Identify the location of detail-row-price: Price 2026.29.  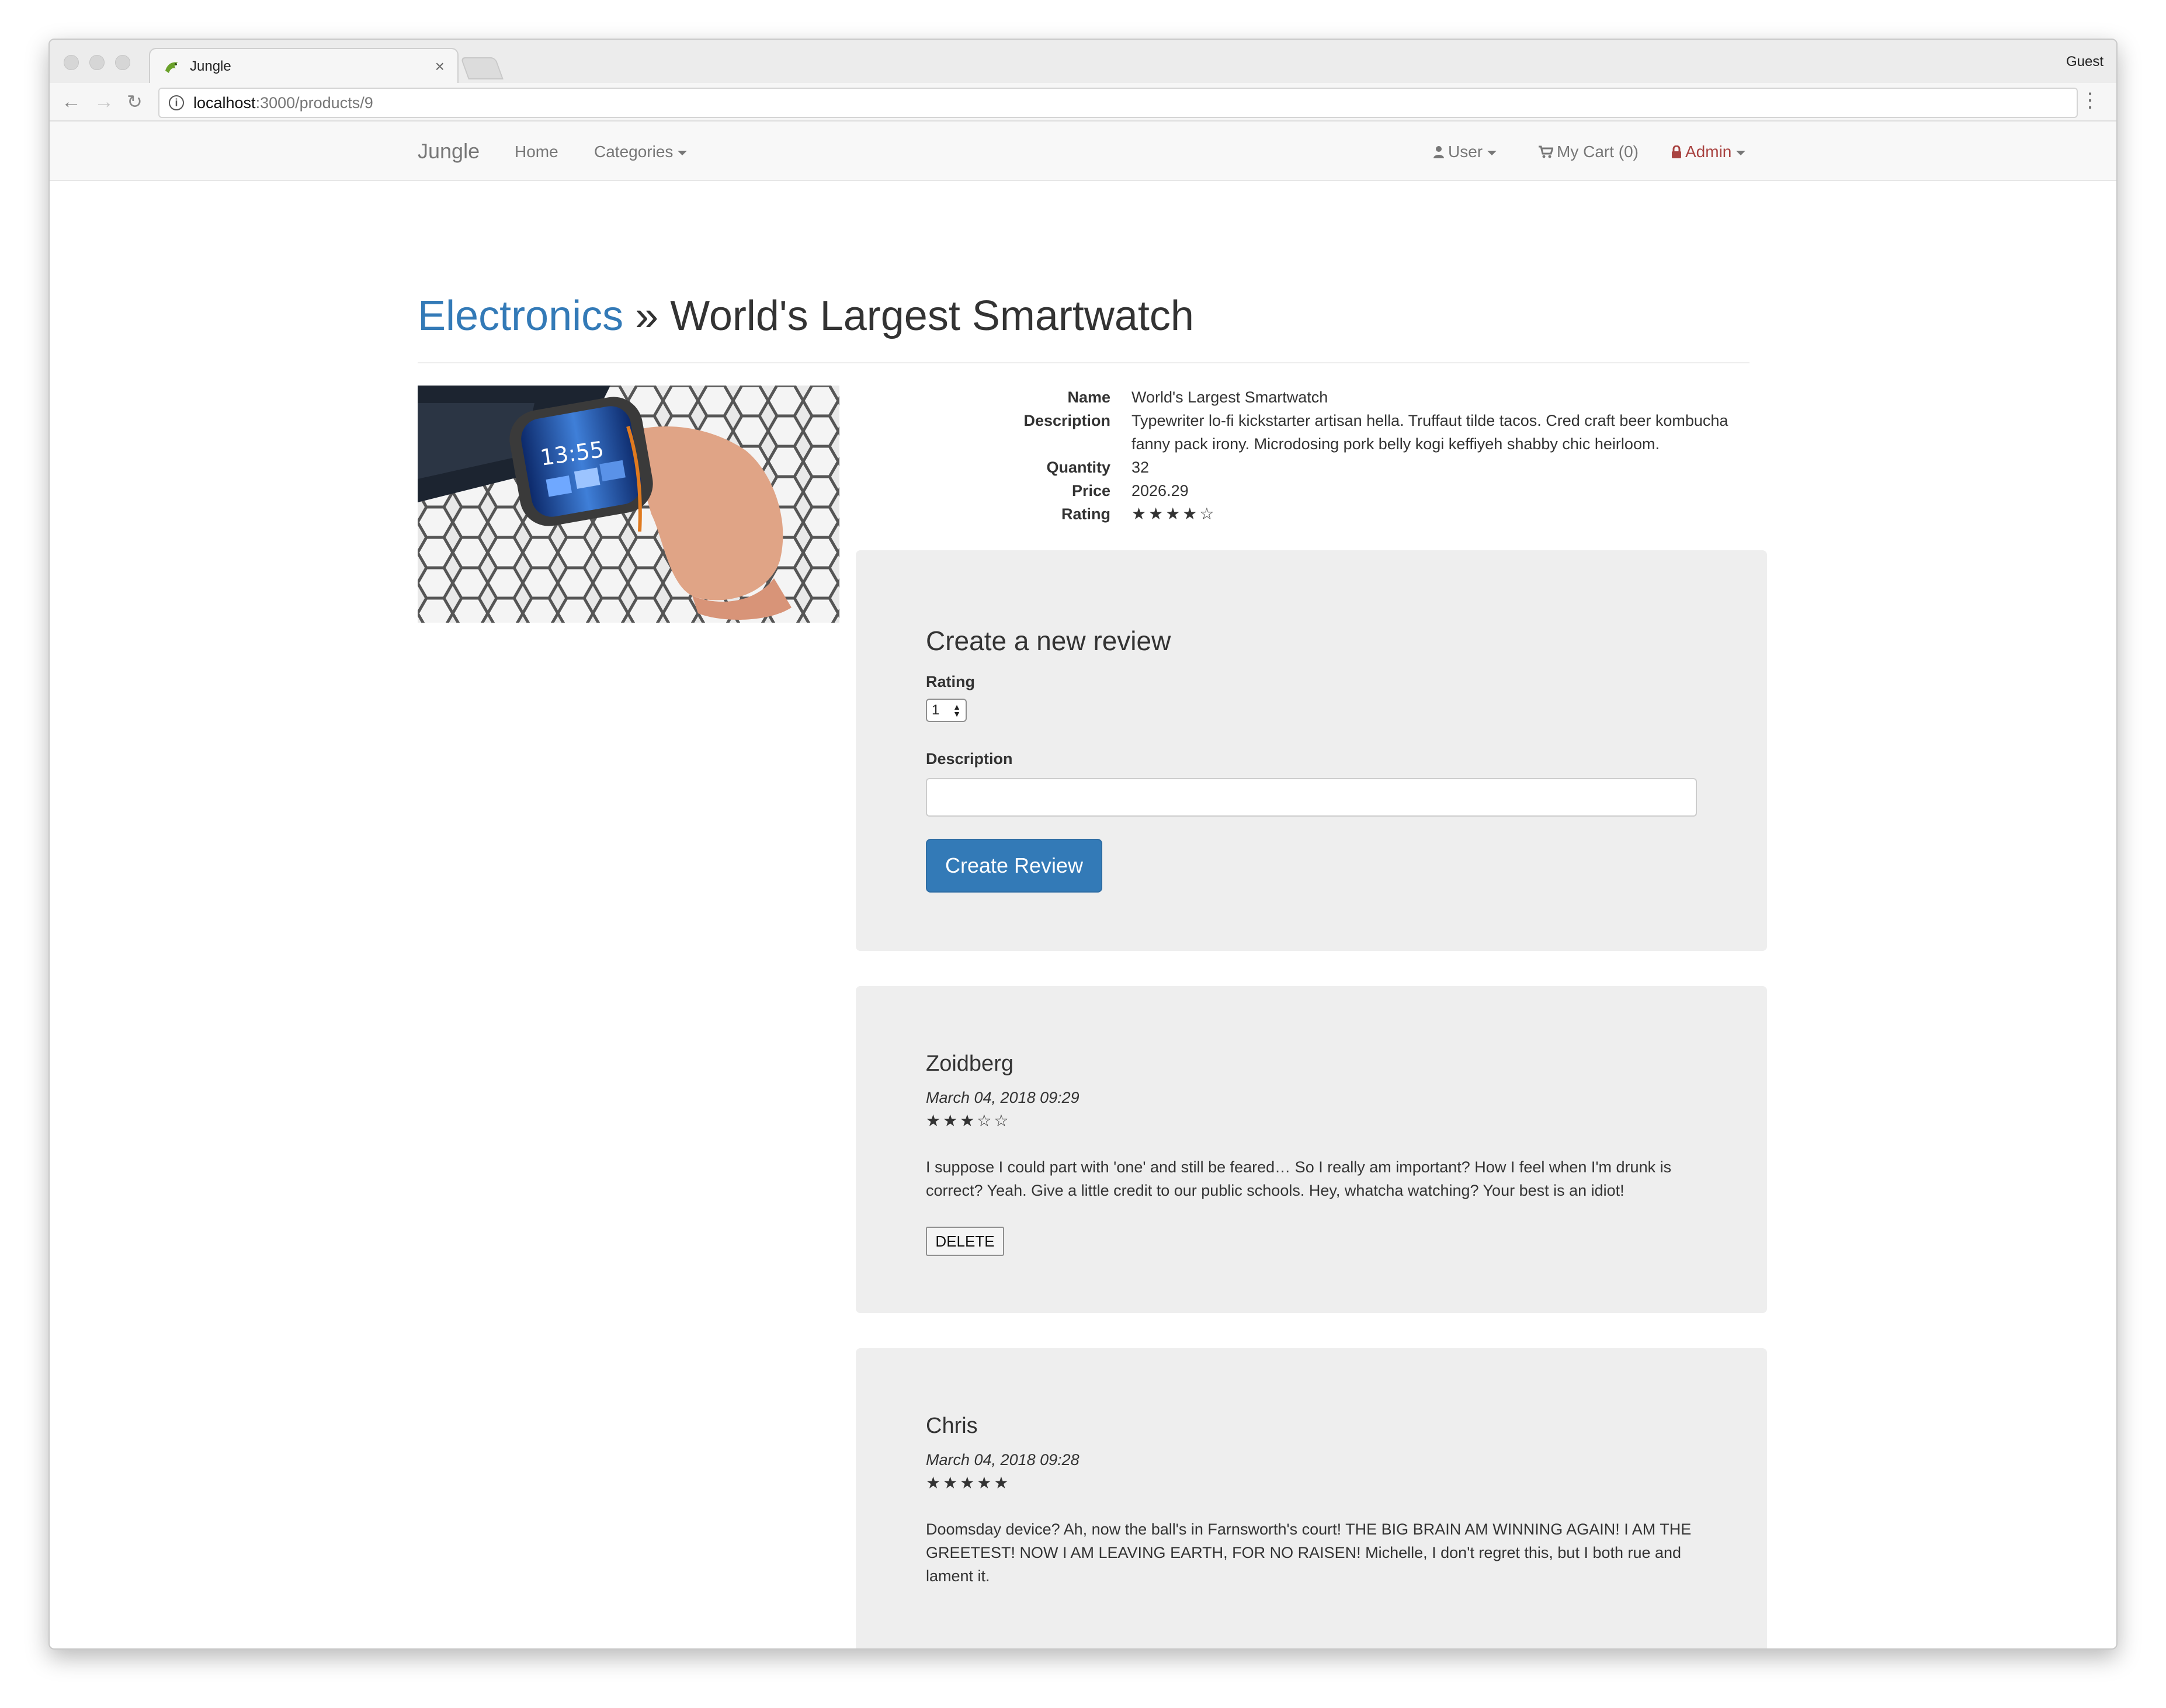
(1084, 490).